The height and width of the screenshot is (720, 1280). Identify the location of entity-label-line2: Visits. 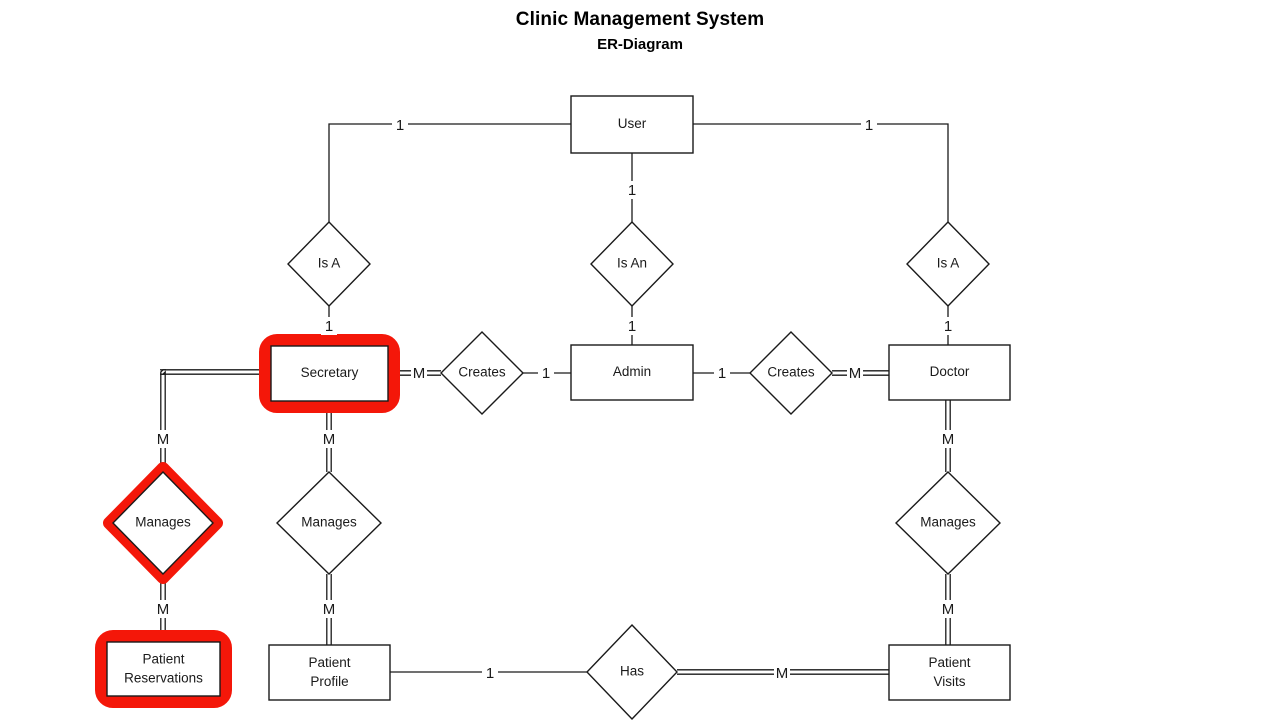
(949, 681).